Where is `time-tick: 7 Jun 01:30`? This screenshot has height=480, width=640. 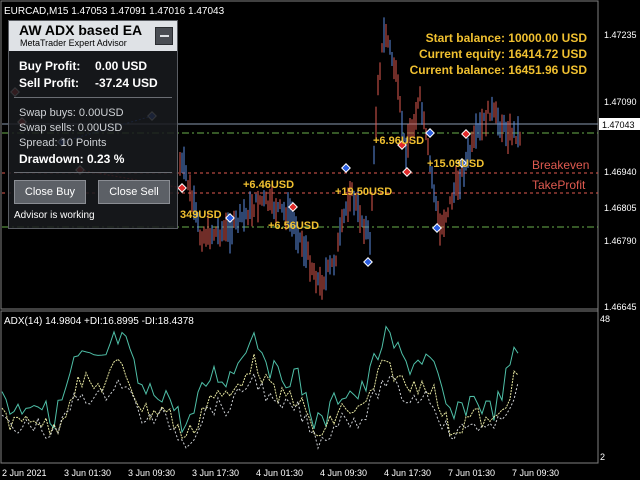
time-tick: 7 Jun 01:30 is located at coordinates (471, 473).